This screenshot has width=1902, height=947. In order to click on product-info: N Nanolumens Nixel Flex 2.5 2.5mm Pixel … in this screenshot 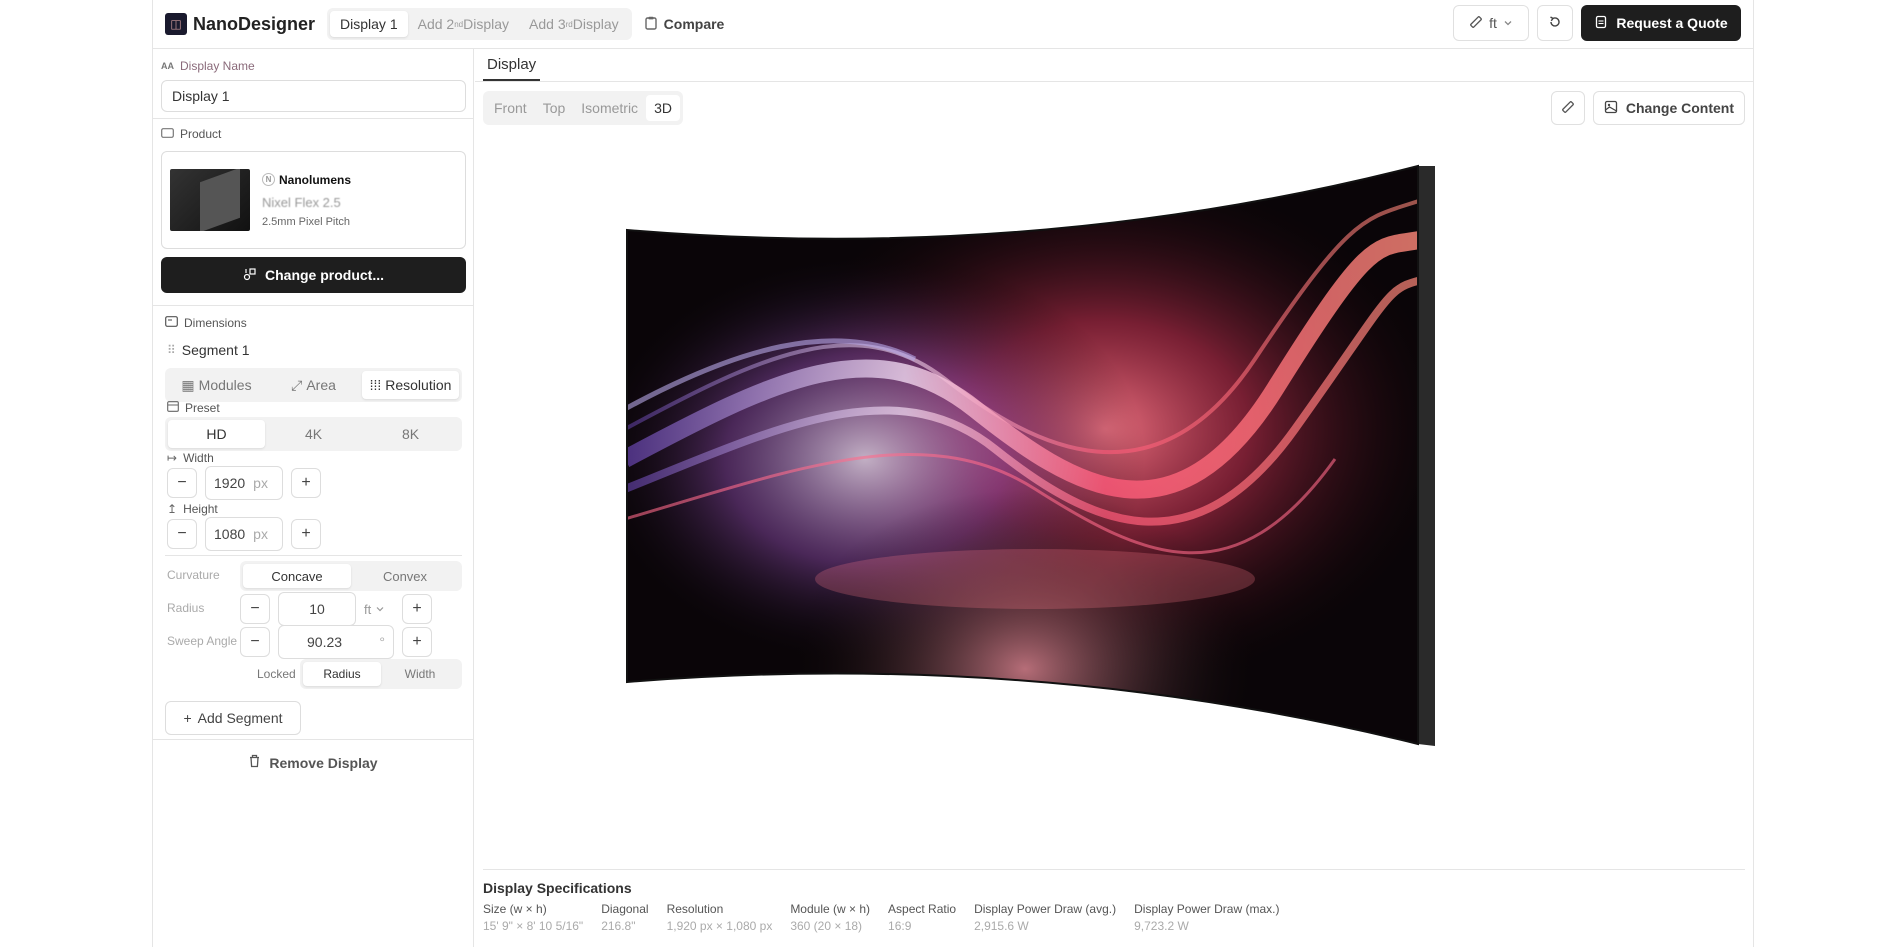, I will do `click(306, 200)`.